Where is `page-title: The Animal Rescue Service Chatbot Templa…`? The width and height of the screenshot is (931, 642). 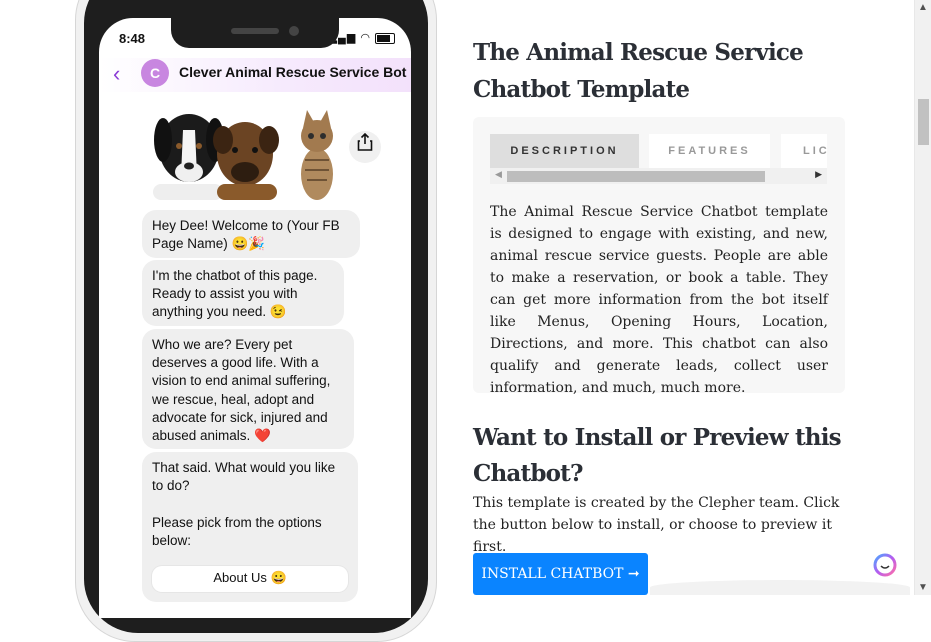 page-title: The Animal Rescue Service Chatbot Templa… is located at coordinates (638, 71).